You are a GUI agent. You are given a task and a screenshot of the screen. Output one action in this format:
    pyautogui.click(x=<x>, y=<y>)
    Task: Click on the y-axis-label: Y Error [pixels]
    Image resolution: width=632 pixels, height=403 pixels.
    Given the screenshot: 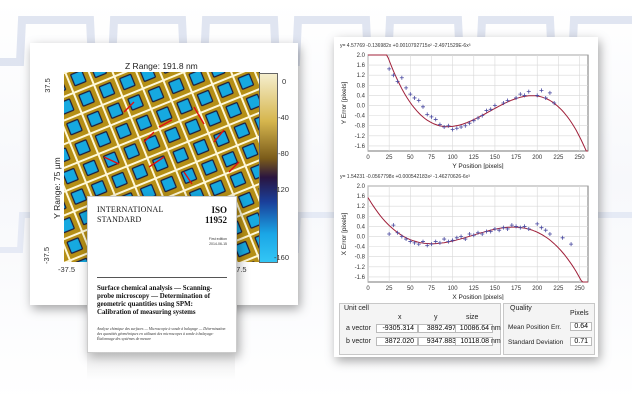 What is the action you would take?
    pyautogui.click(x=344, y=103)
    